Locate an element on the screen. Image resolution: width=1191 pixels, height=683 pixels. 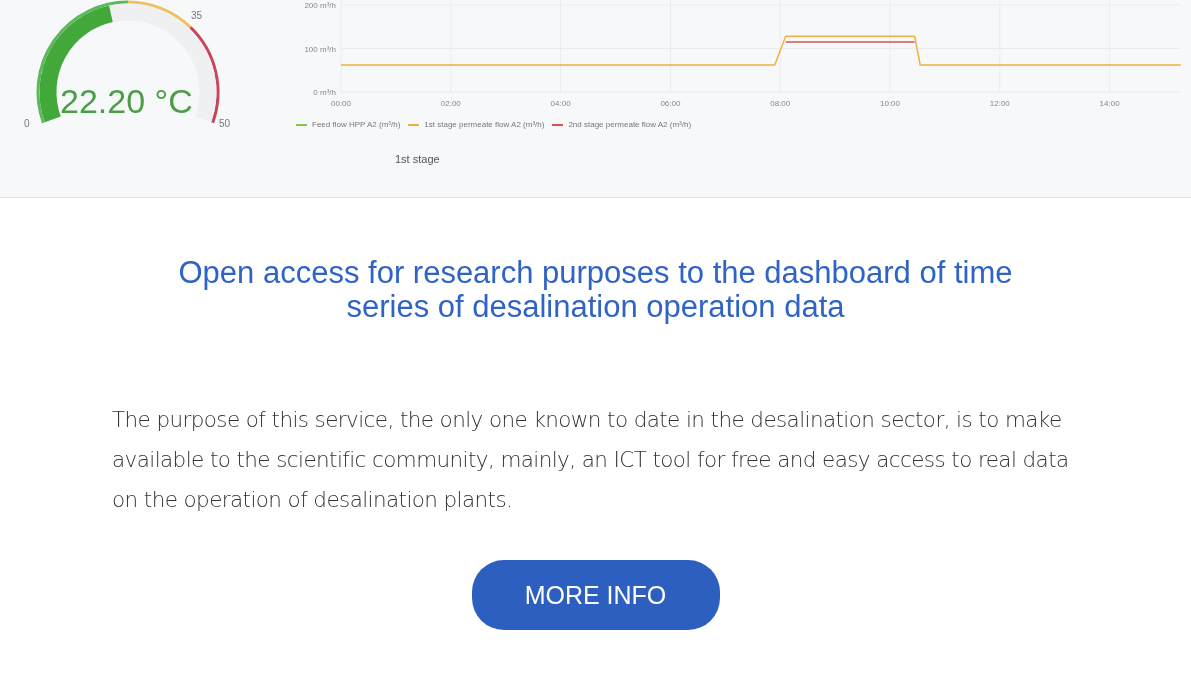
axis-tick-label: 14:00 is located at coordinates (1109, 103).